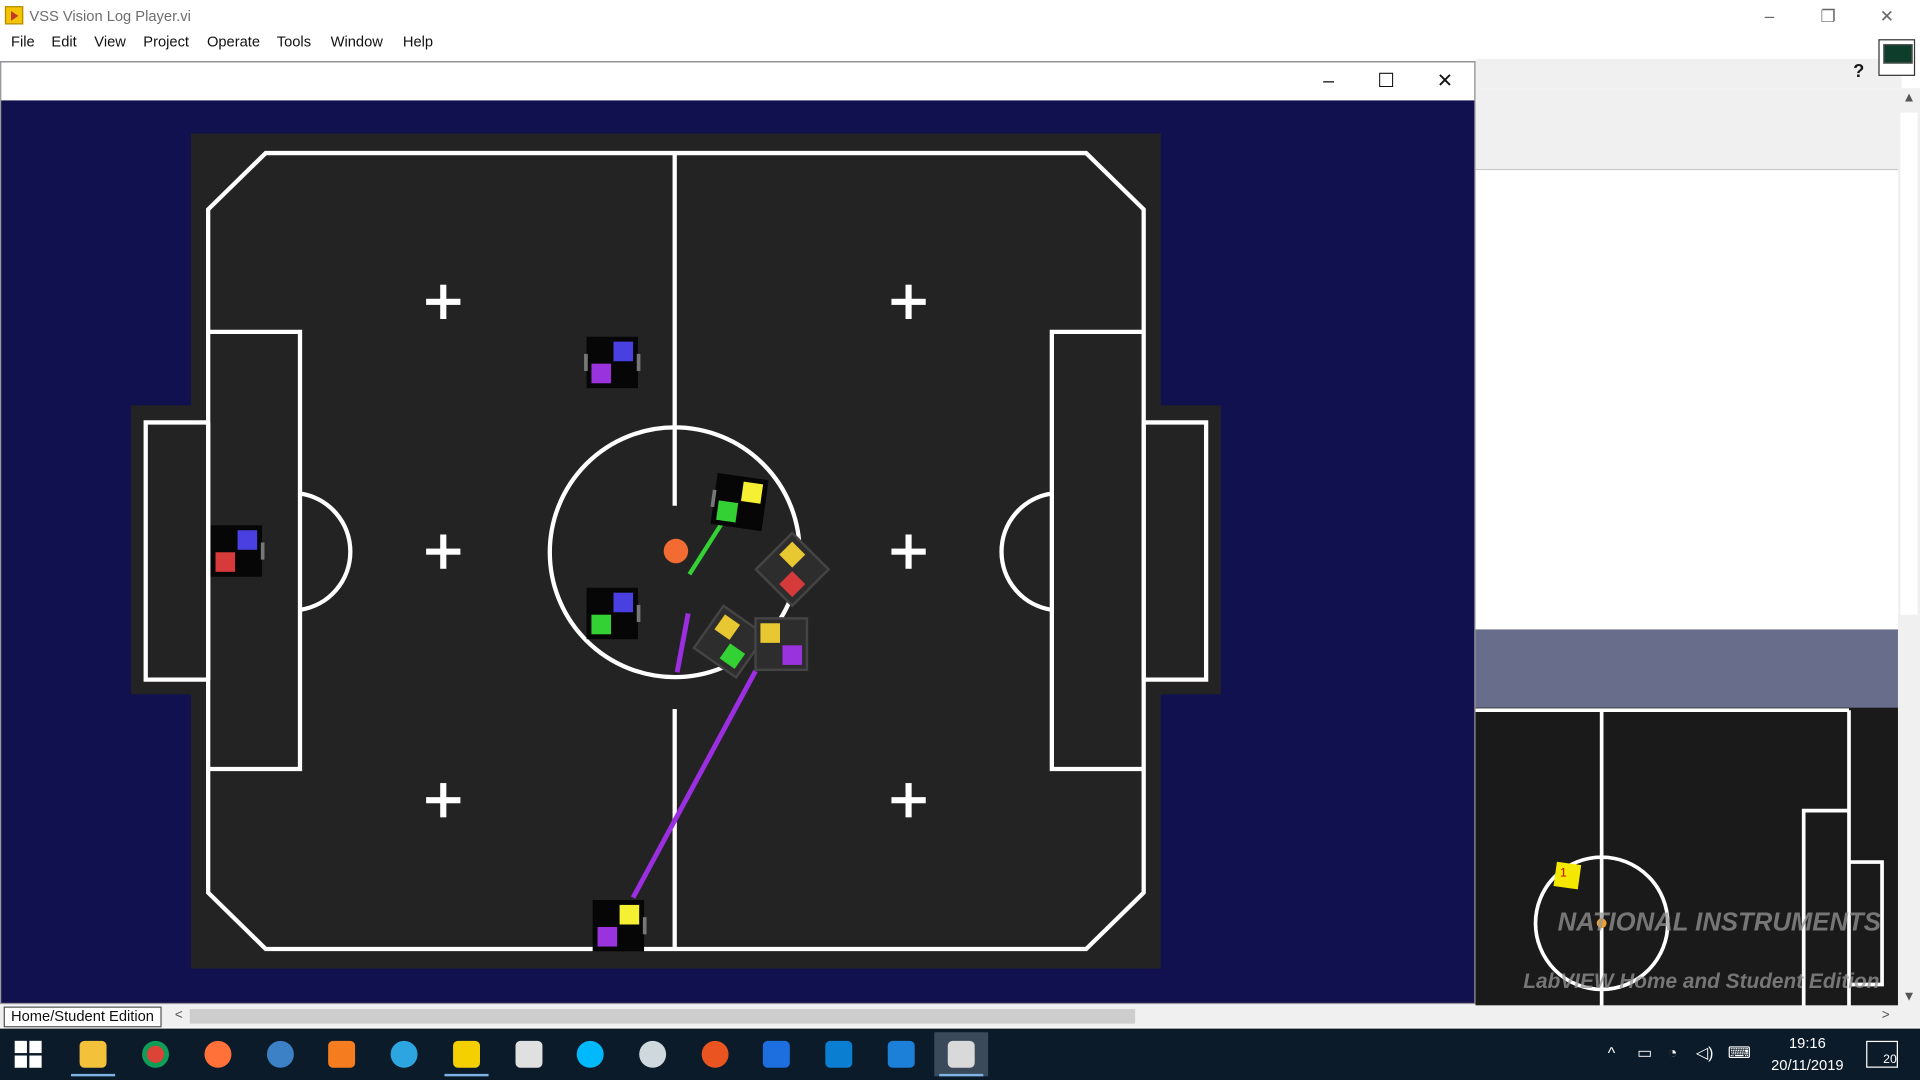 This screenshot has height=1080, width=1920. What do you see at coordinates (776, 1054) in the screenshot?
I see `malwarebytes-icon` at bounding box center [776, 1054].